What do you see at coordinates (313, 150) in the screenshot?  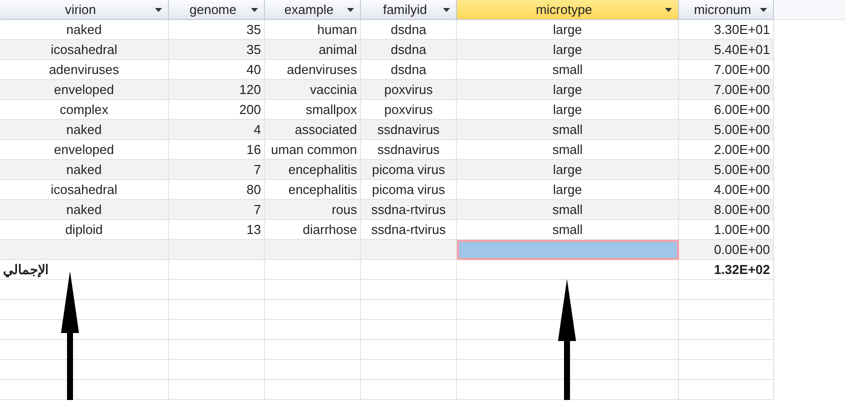 I see `table-cell: uman common` at bounding box center [313, 150].